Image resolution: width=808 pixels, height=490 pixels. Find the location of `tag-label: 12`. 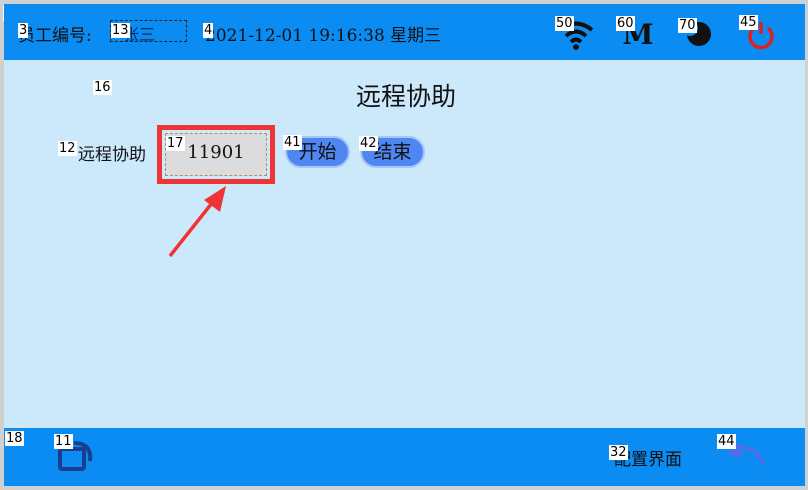

tag-label: 12 is located at coordinates (67, 148).